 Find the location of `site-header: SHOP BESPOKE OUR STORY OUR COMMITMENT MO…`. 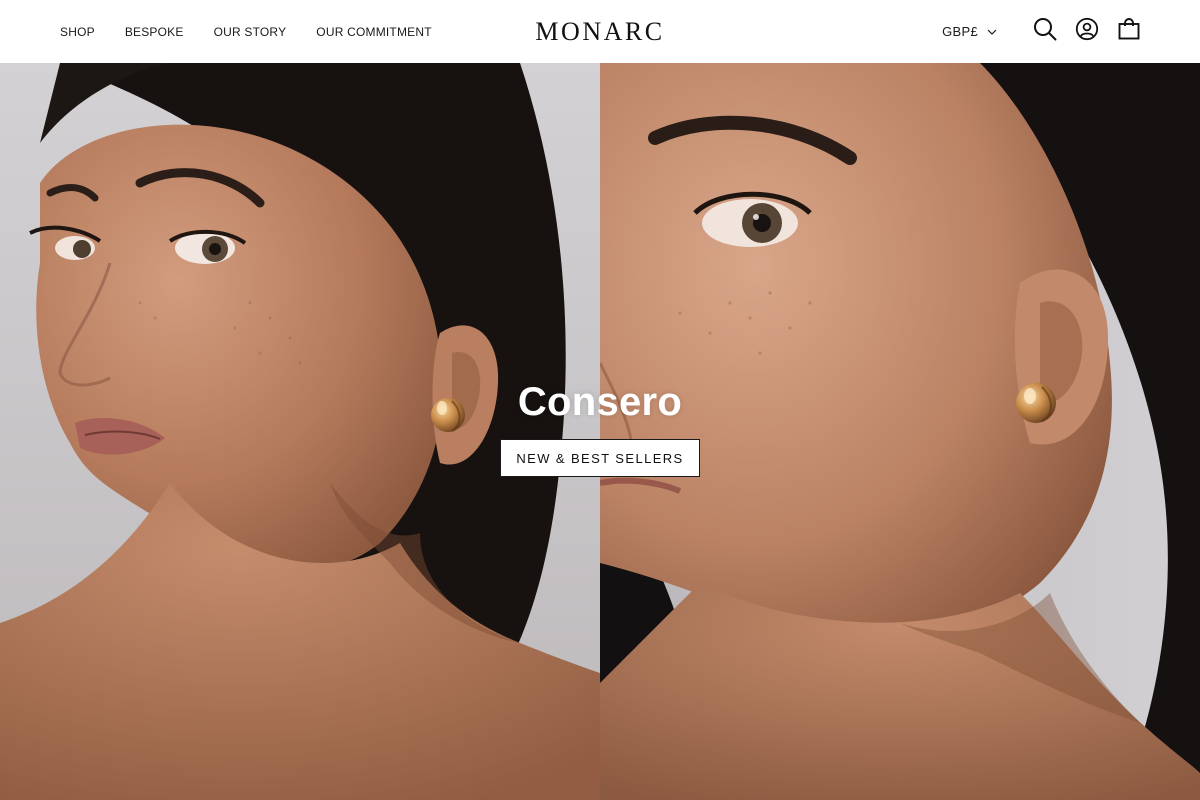

site-header: SHOP BESPOKE OUR STORY OUR COMMITMENT MO… is located at coordinates (600, 31).